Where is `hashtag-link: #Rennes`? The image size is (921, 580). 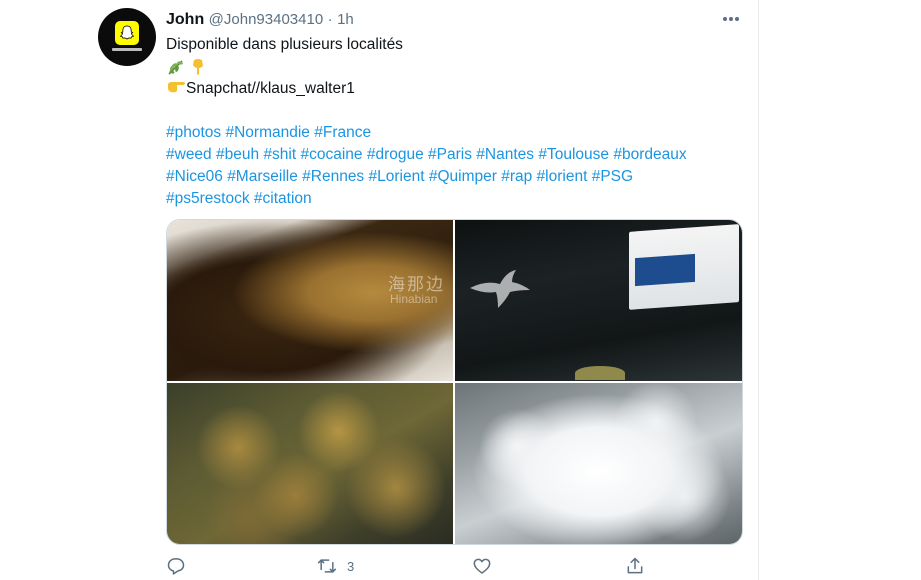 hashtag-link: #Rennes is located at coordinates (333, 176).